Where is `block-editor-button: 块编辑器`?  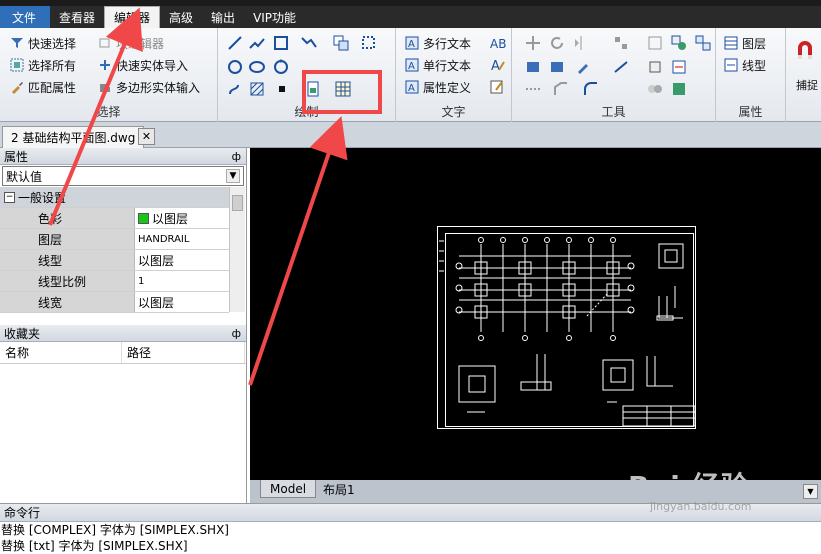
block-editor-button: 块编辑器 is located at coordinates (131, 43).